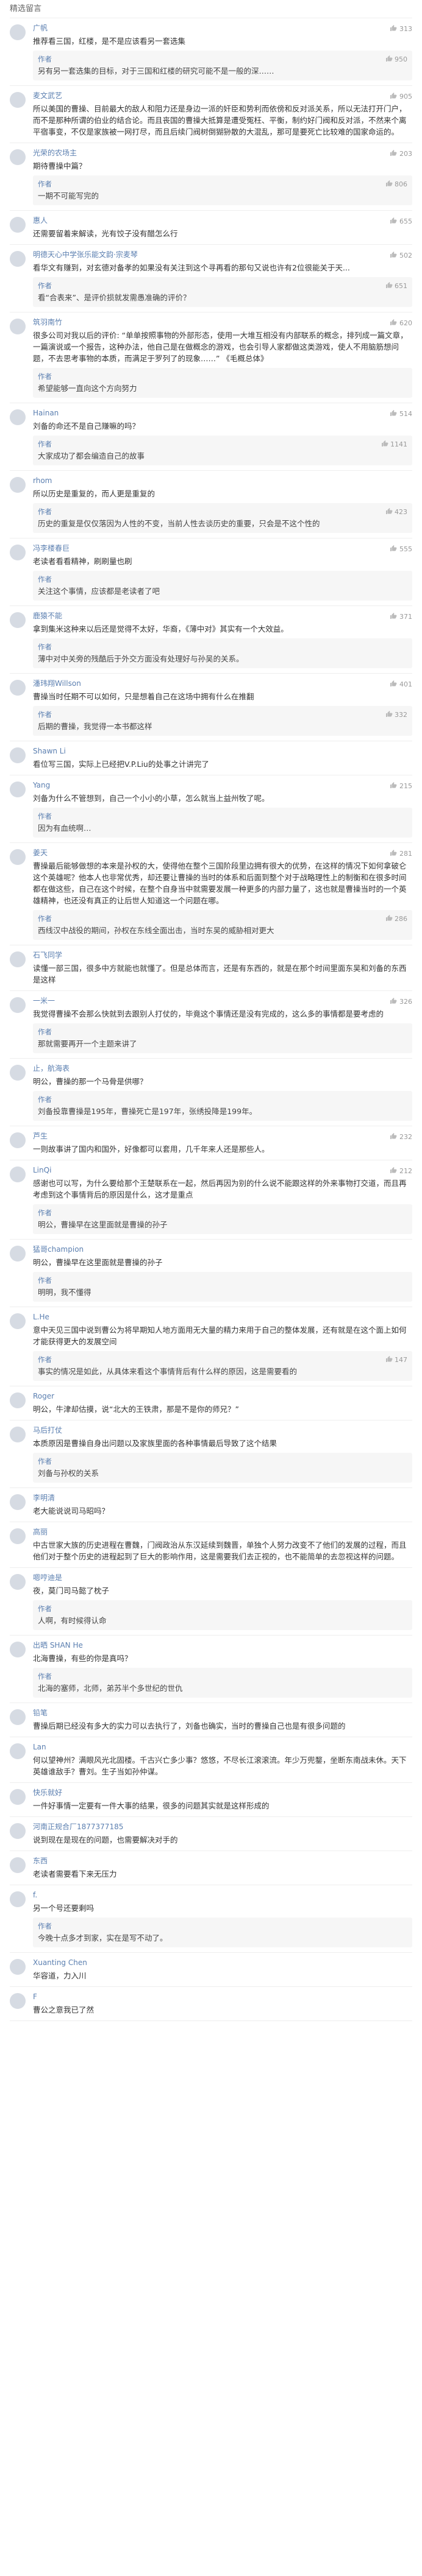 The height and width of the screenshot is (2576, 422). Describe the element at coordinates (401, 853) in the screenshot. I see `like-button: 281` at that location.